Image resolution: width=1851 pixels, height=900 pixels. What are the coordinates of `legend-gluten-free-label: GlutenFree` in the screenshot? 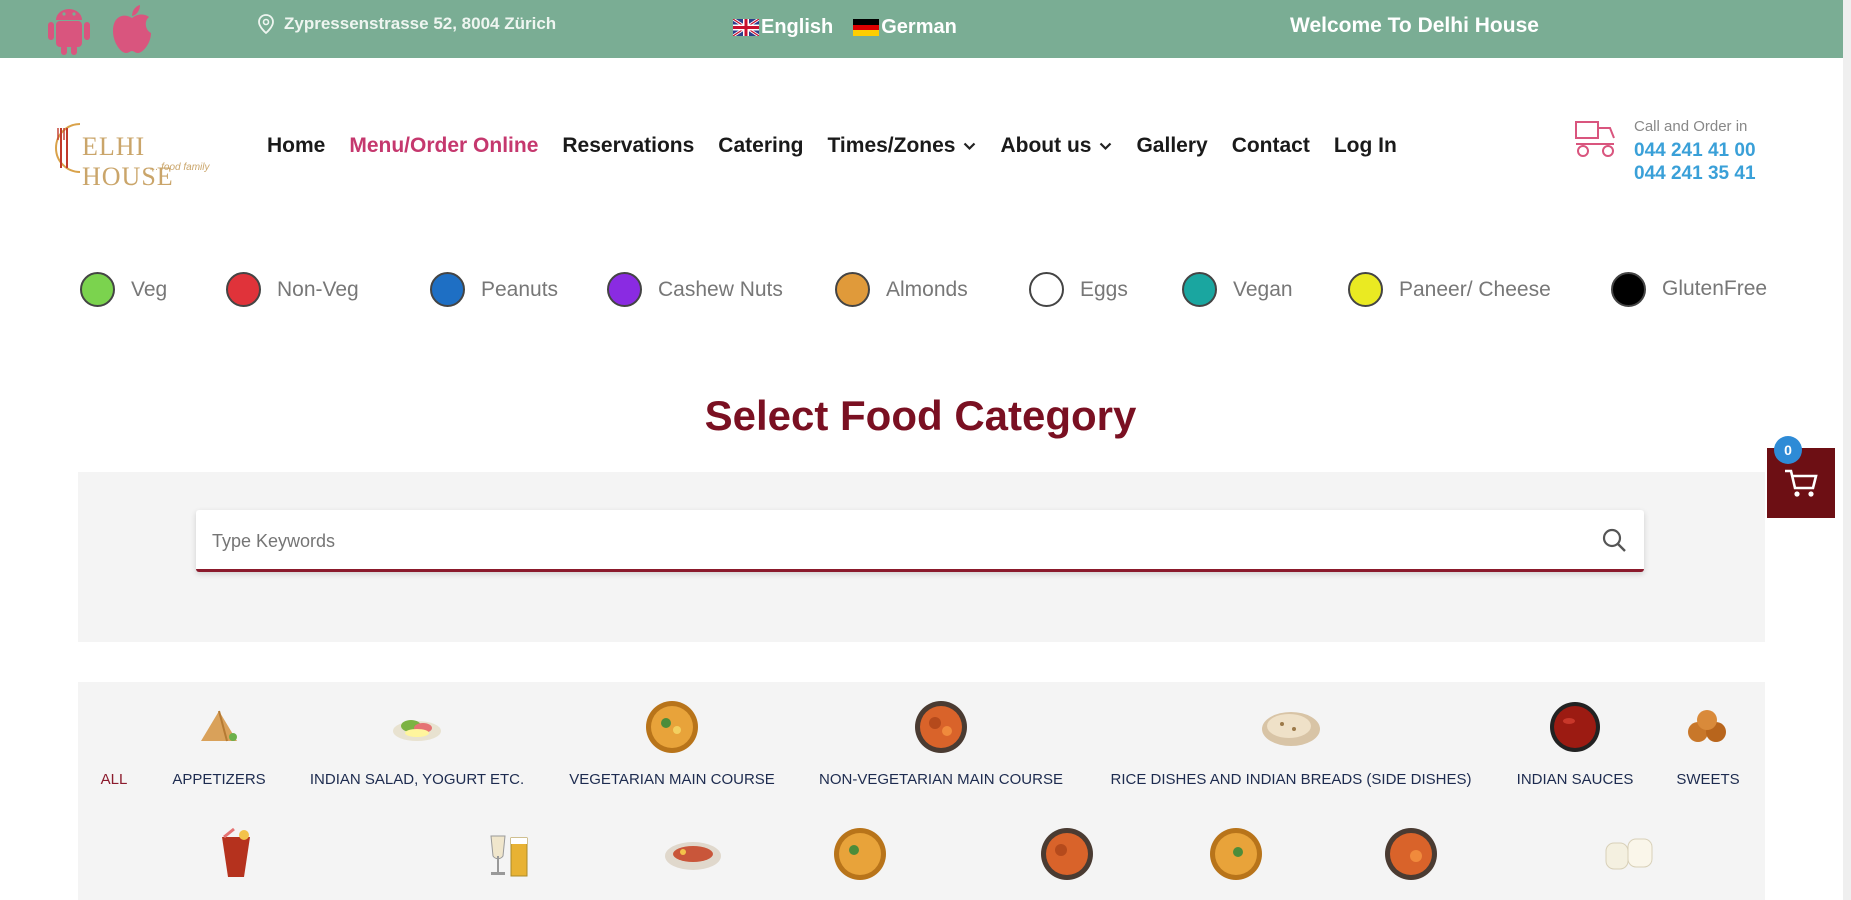 It's located at (1715, 288).